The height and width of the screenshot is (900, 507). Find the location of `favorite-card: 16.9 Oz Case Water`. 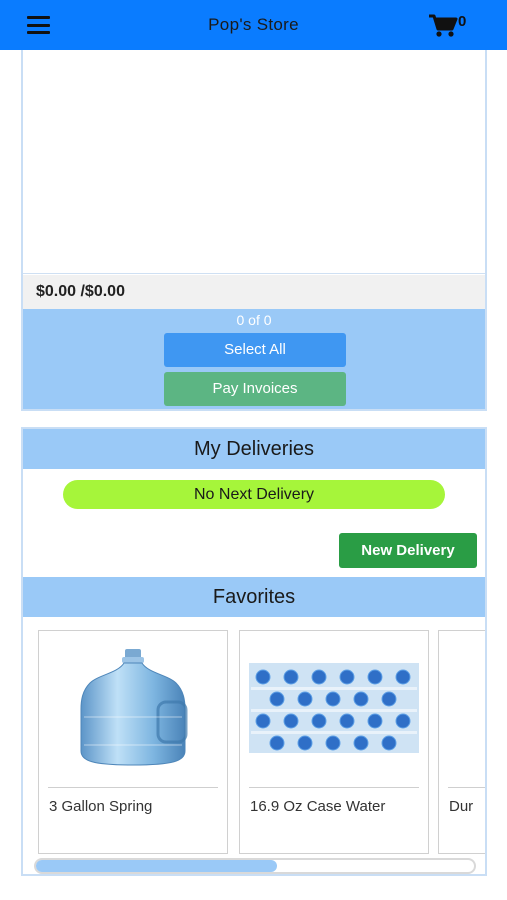

favorite-card: 16.9 Oz Case Water is located at coordinates (334, 742).